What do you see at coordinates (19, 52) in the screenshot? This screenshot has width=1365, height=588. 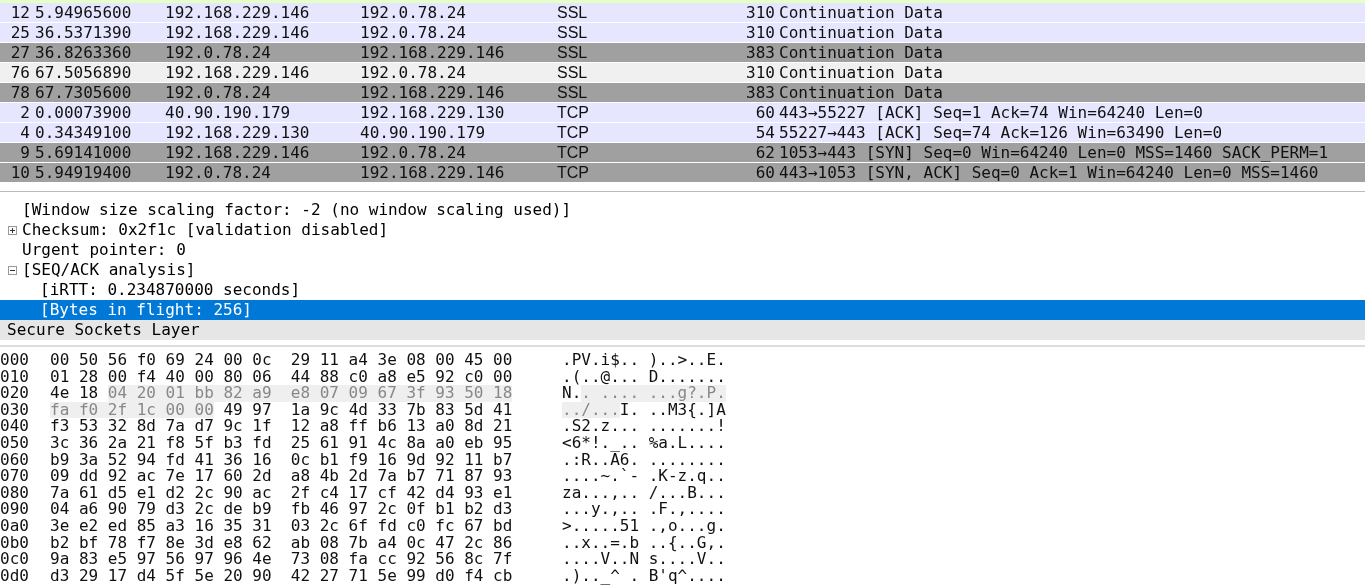 I see `packet-number: 27` at bounding box center [19, 52].